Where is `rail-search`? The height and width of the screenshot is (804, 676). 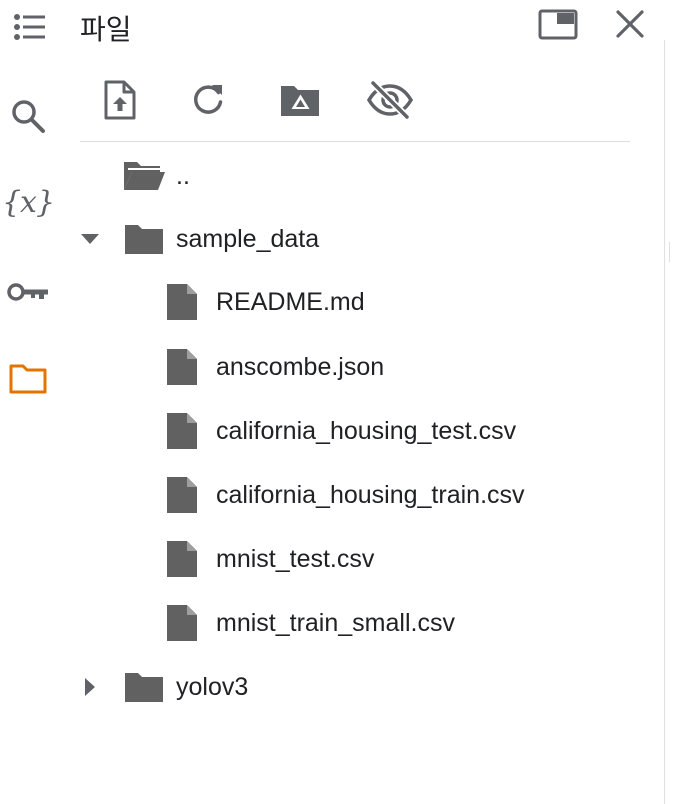
rail-search is located at coordinates (28, 116).